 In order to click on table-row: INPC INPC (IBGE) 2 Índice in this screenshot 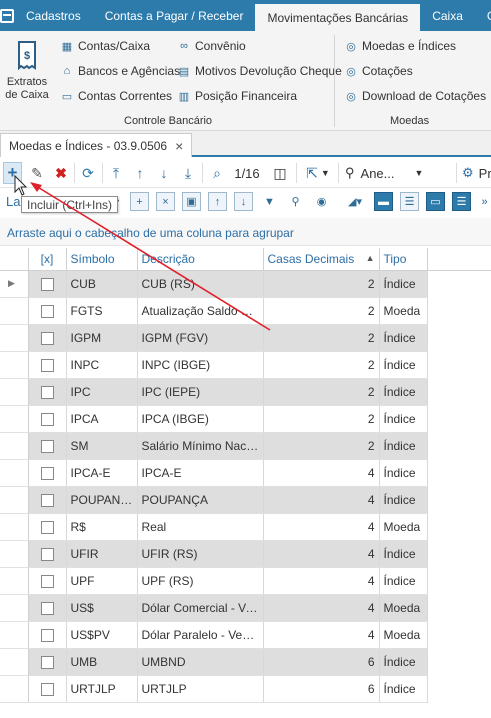, I will do `click(245, 365)`.